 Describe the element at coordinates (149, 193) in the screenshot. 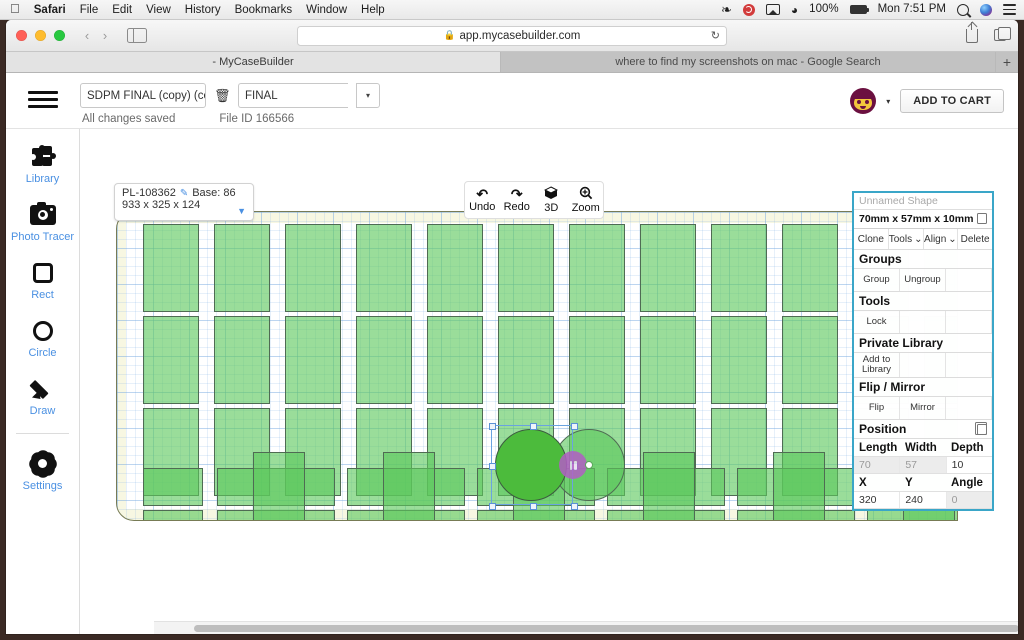

I see `part-number-label: PL-108362` at that location.